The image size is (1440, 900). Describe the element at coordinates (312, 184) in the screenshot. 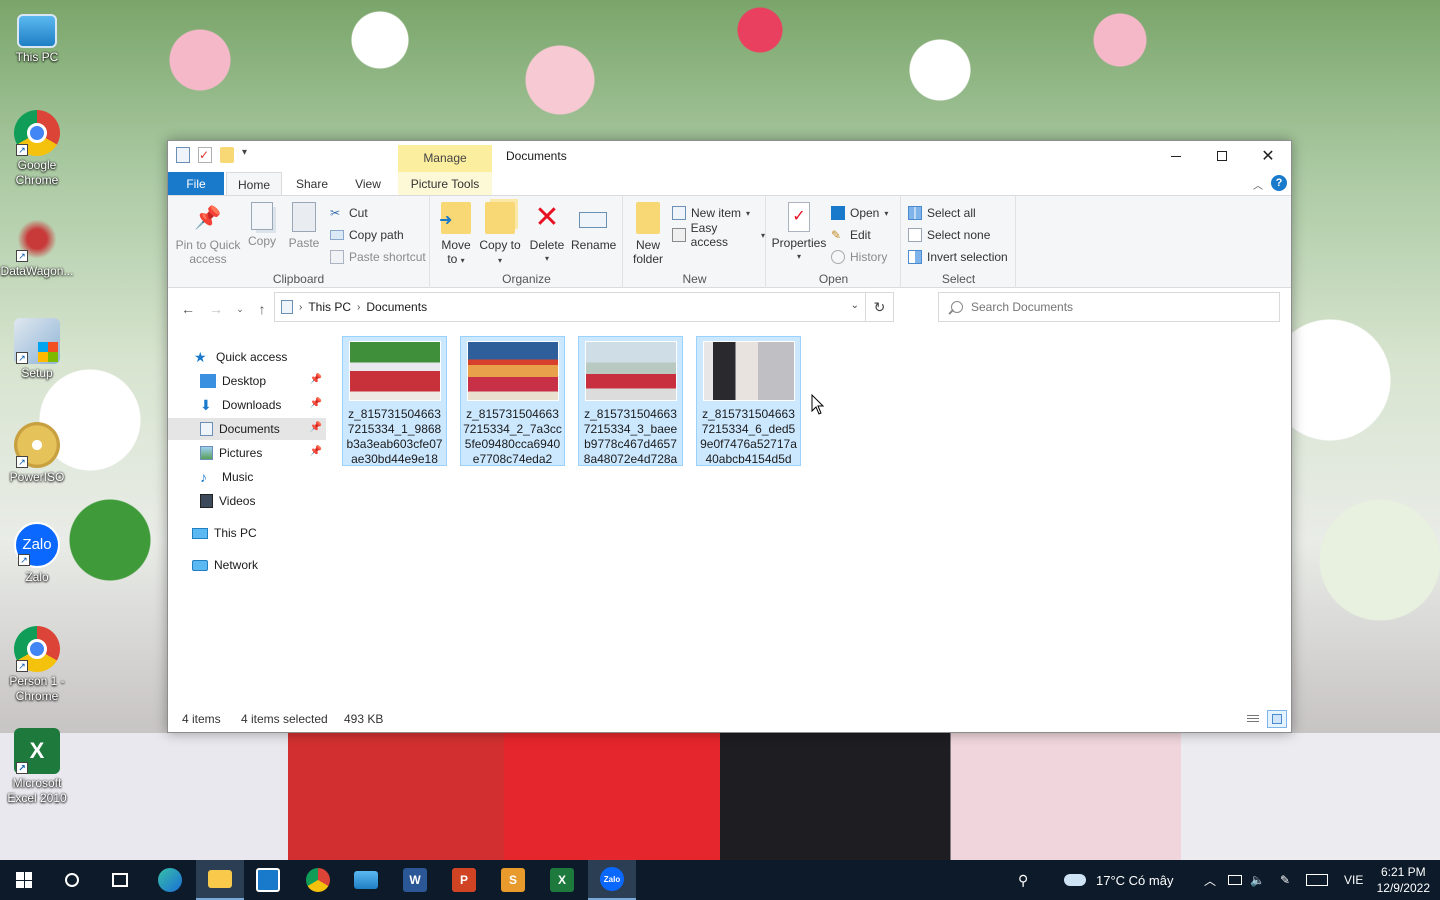

I see `tab-share: Share` at that location.